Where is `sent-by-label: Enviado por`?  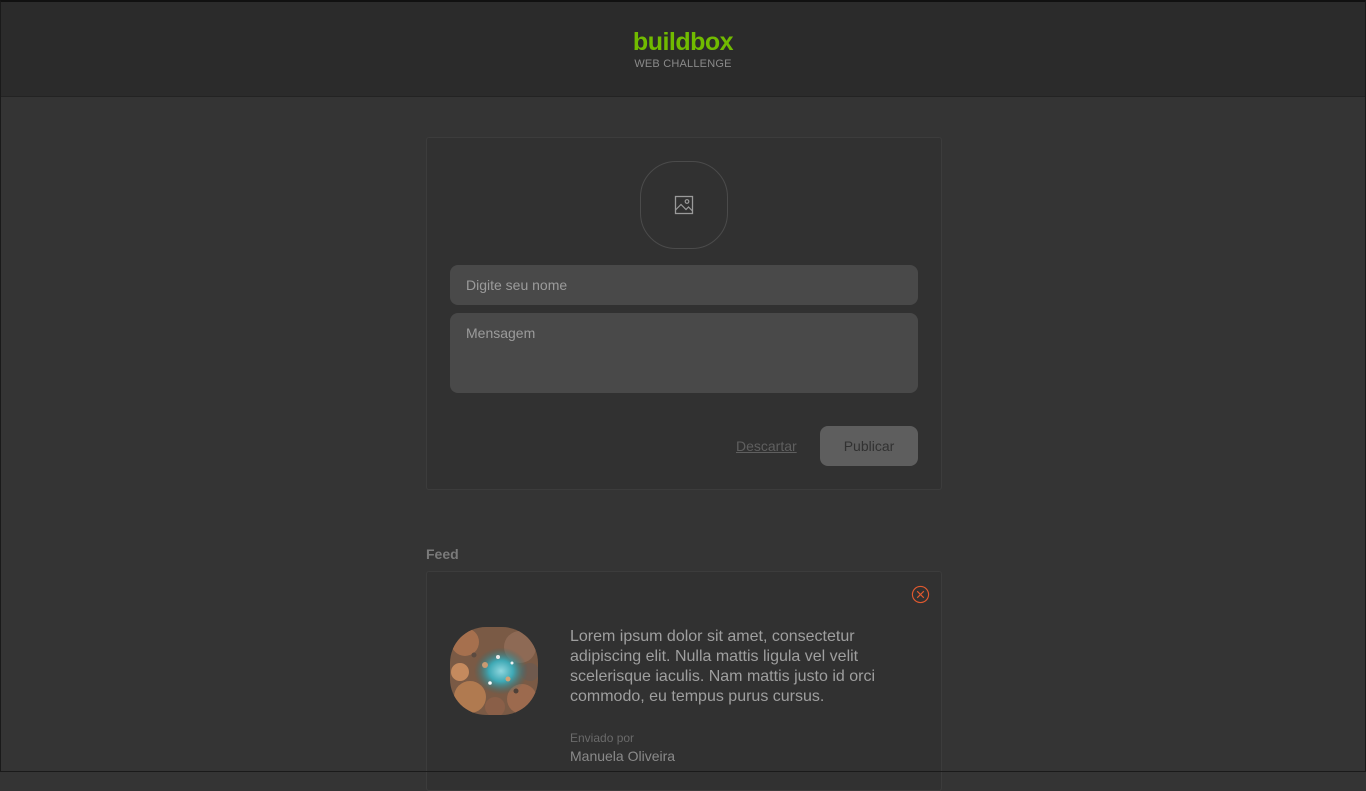
sent-by-label: Enviado por is located at coordinates (602, 738).